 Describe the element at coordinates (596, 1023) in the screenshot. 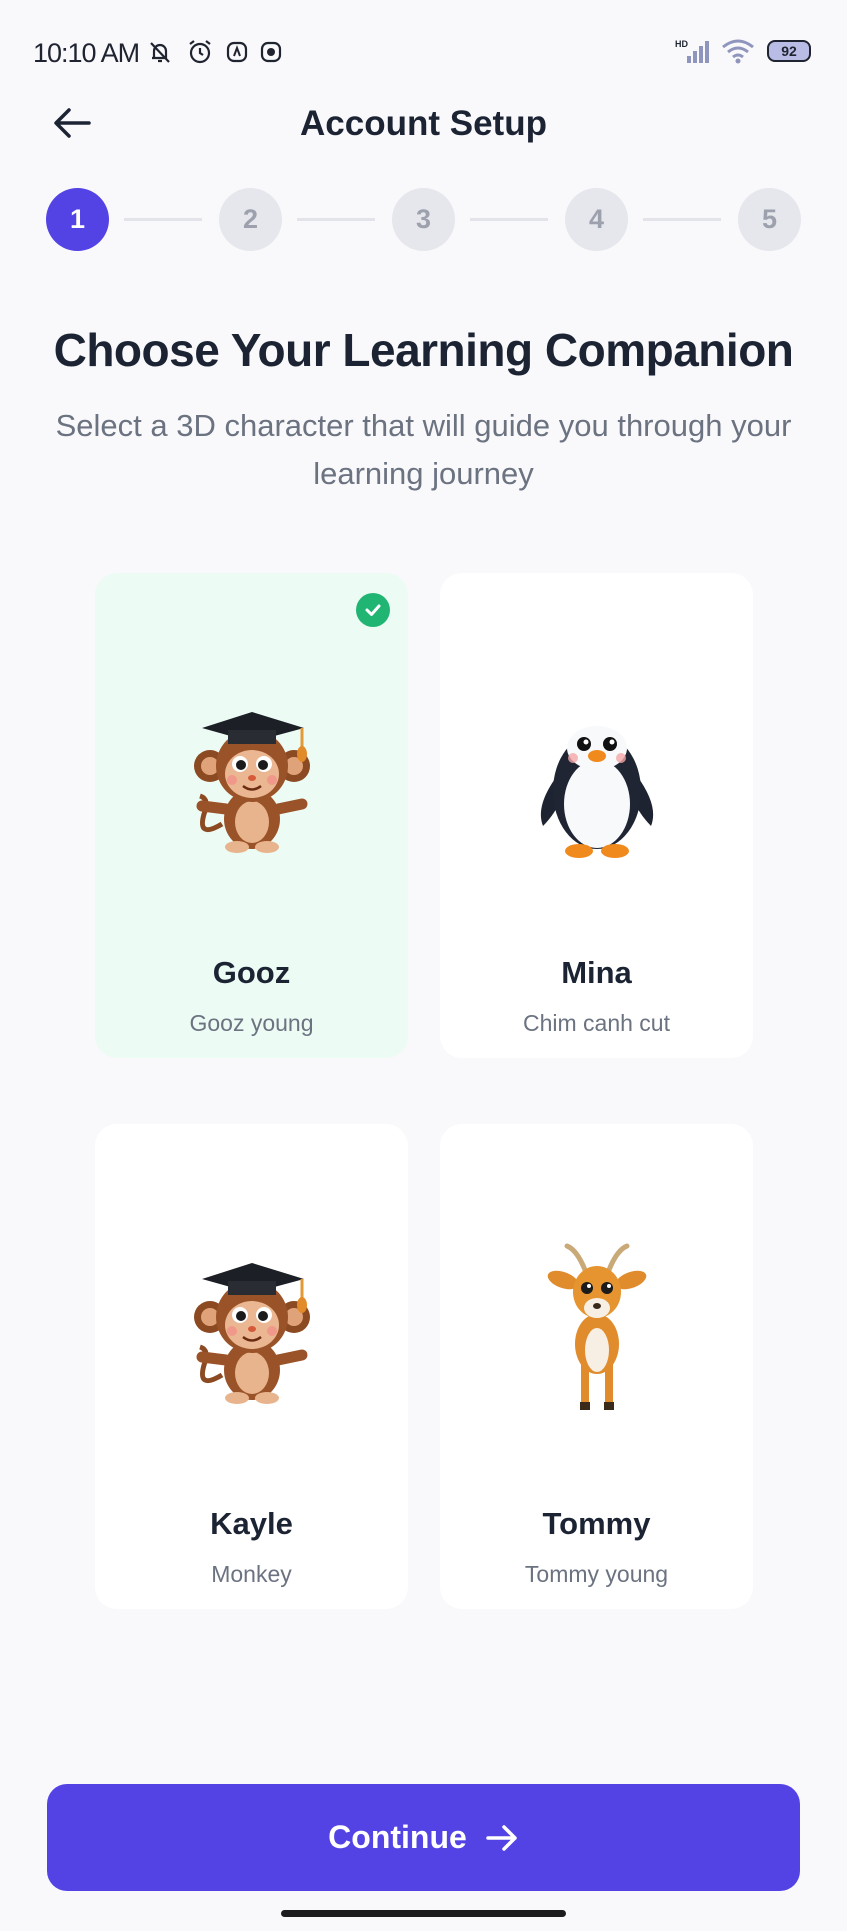

I see `character-description: Chim canh cut` at that location.